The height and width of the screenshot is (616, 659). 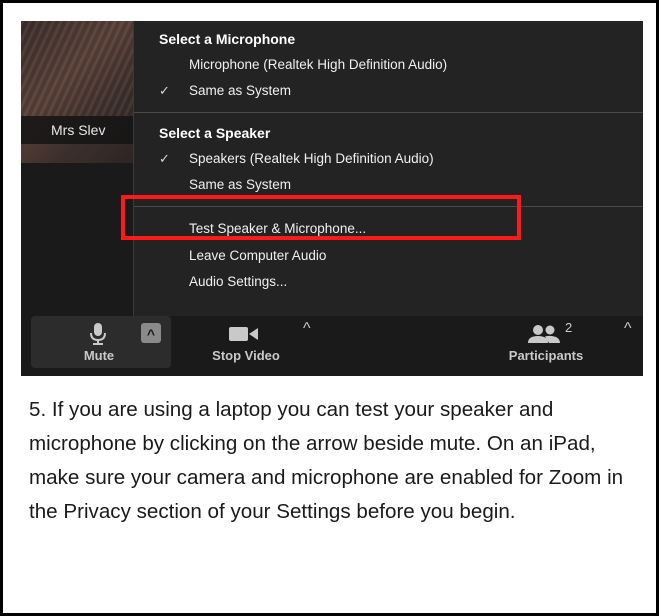 I want to click on menu-divider, so click(x=388, y=112).